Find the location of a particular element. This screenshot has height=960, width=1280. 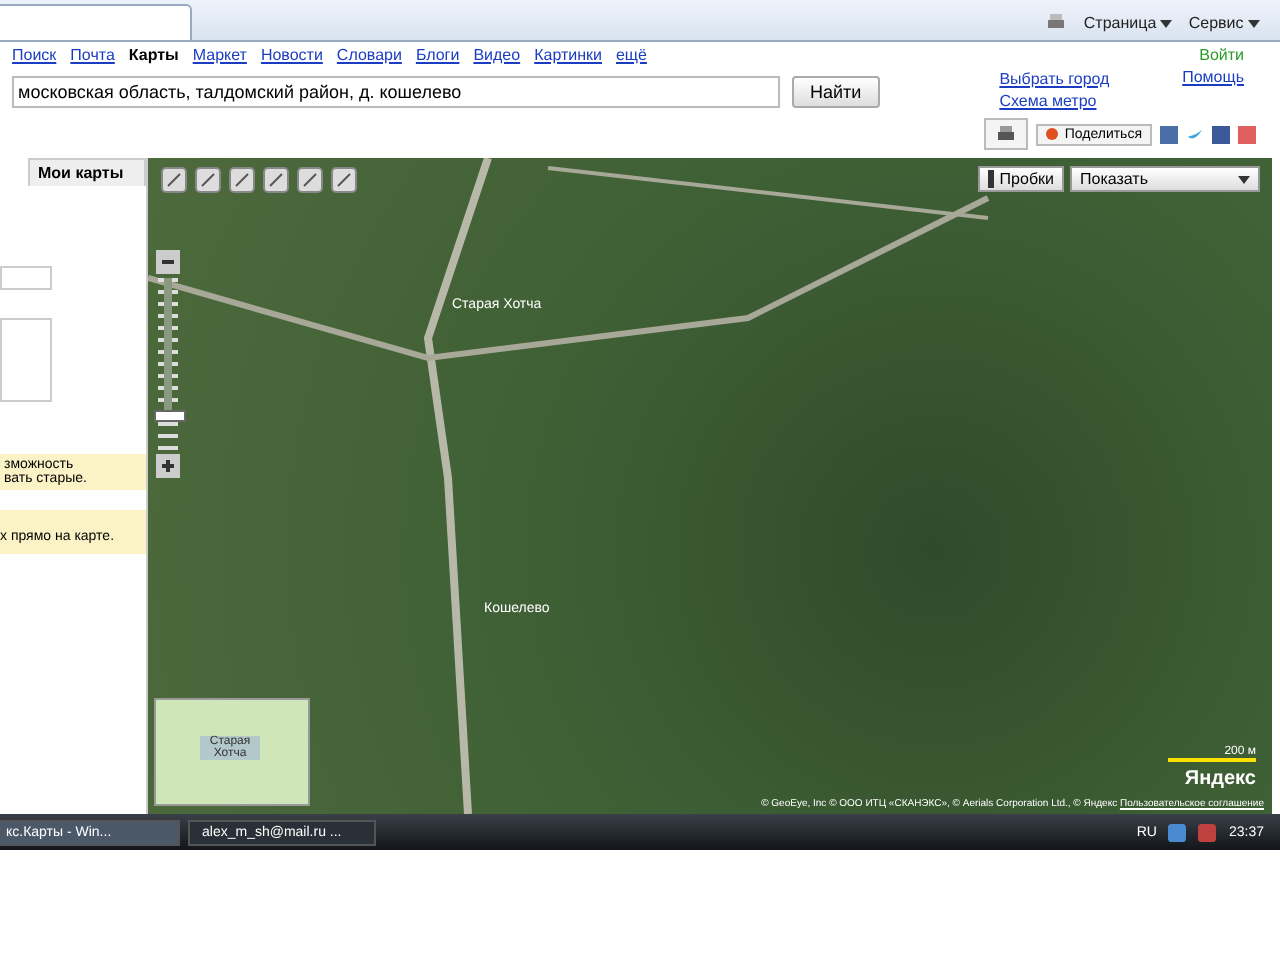

nav-link: Блоги is located at coordinates (437, 55).